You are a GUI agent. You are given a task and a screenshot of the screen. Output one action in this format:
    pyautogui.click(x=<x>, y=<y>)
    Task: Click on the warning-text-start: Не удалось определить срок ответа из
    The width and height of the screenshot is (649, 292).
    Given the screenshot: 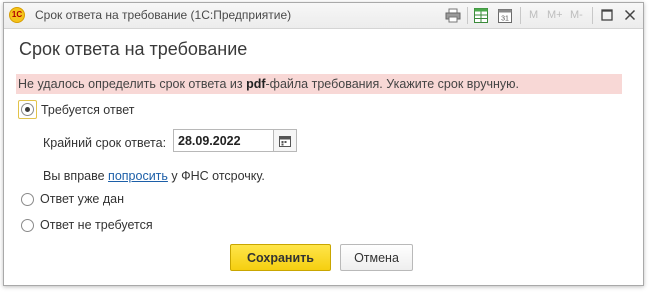 What is the action you would take?
    pyautogui.click(x=132, y=84)
    